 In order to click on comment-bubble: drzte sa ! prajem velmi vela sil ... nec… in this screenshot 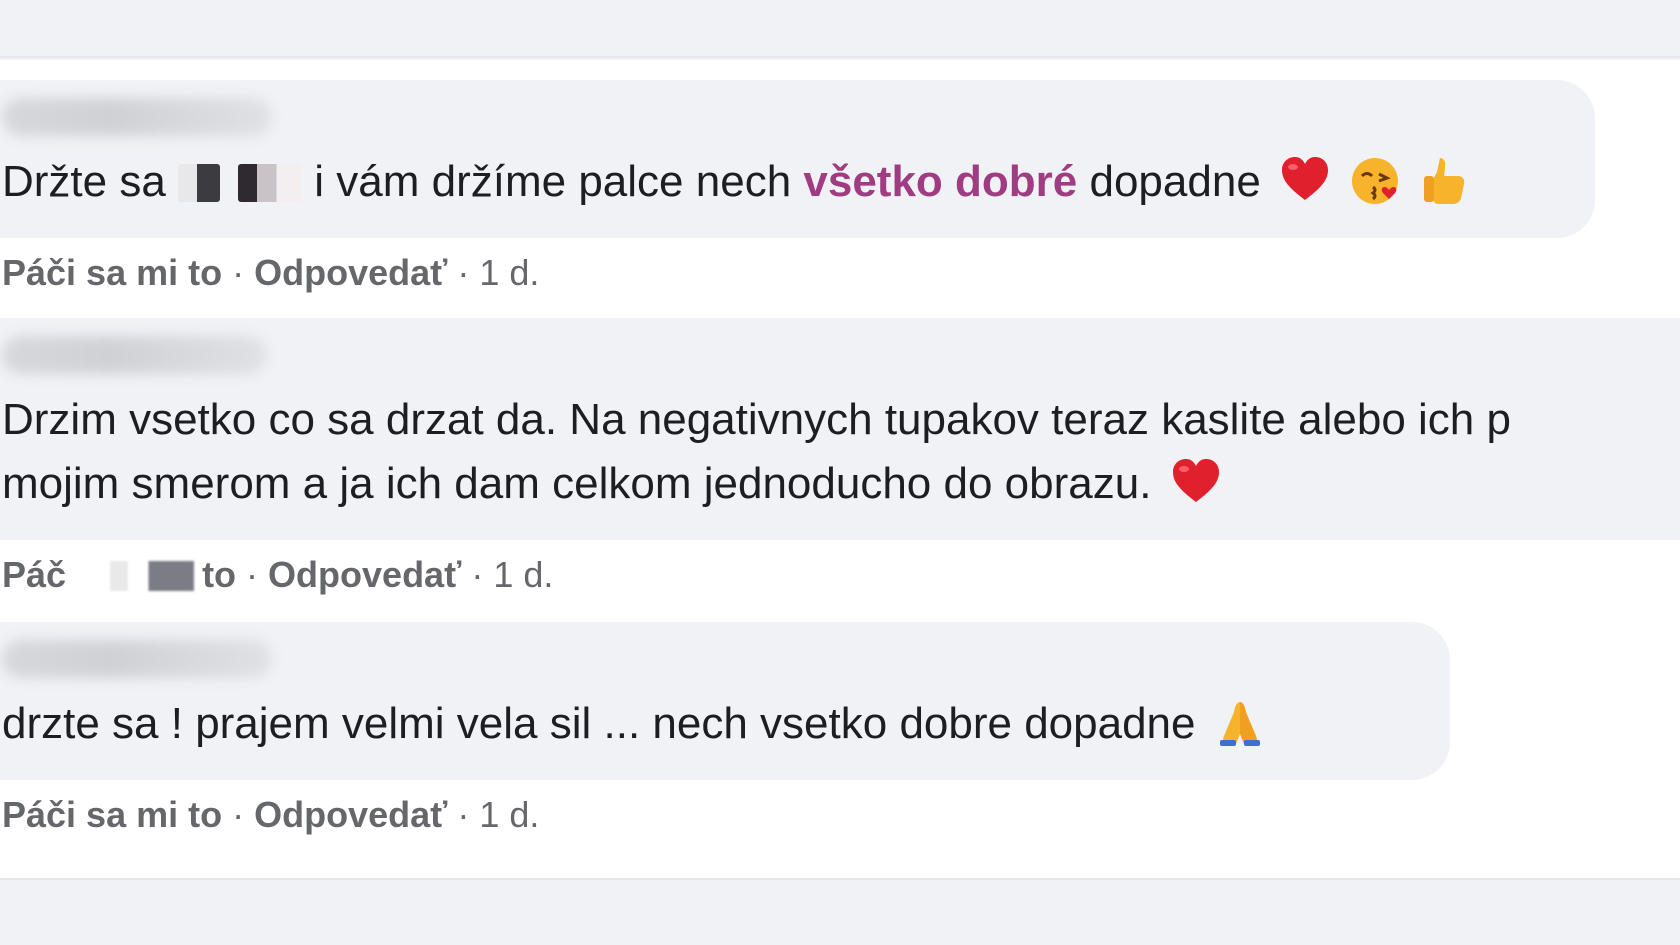, I will do `click(725, 701)`.